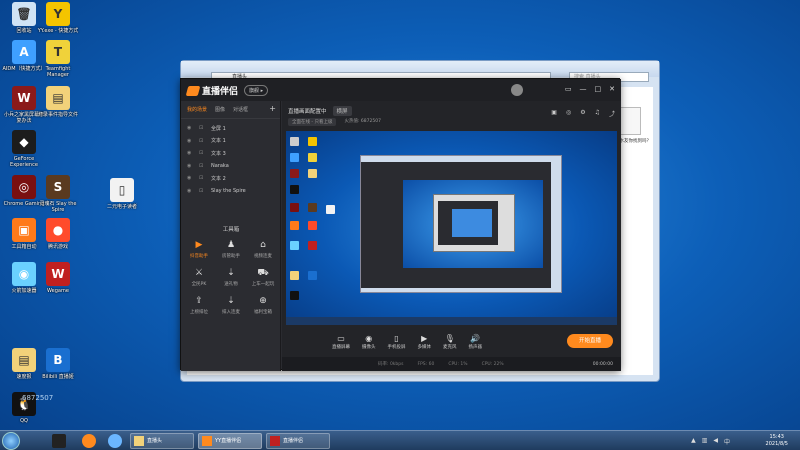 The width and height of the screenshot is (800, 450). Describe the element at coordinates (705, 441) in the screenshot. I see `network-icon: ▥` at that location.